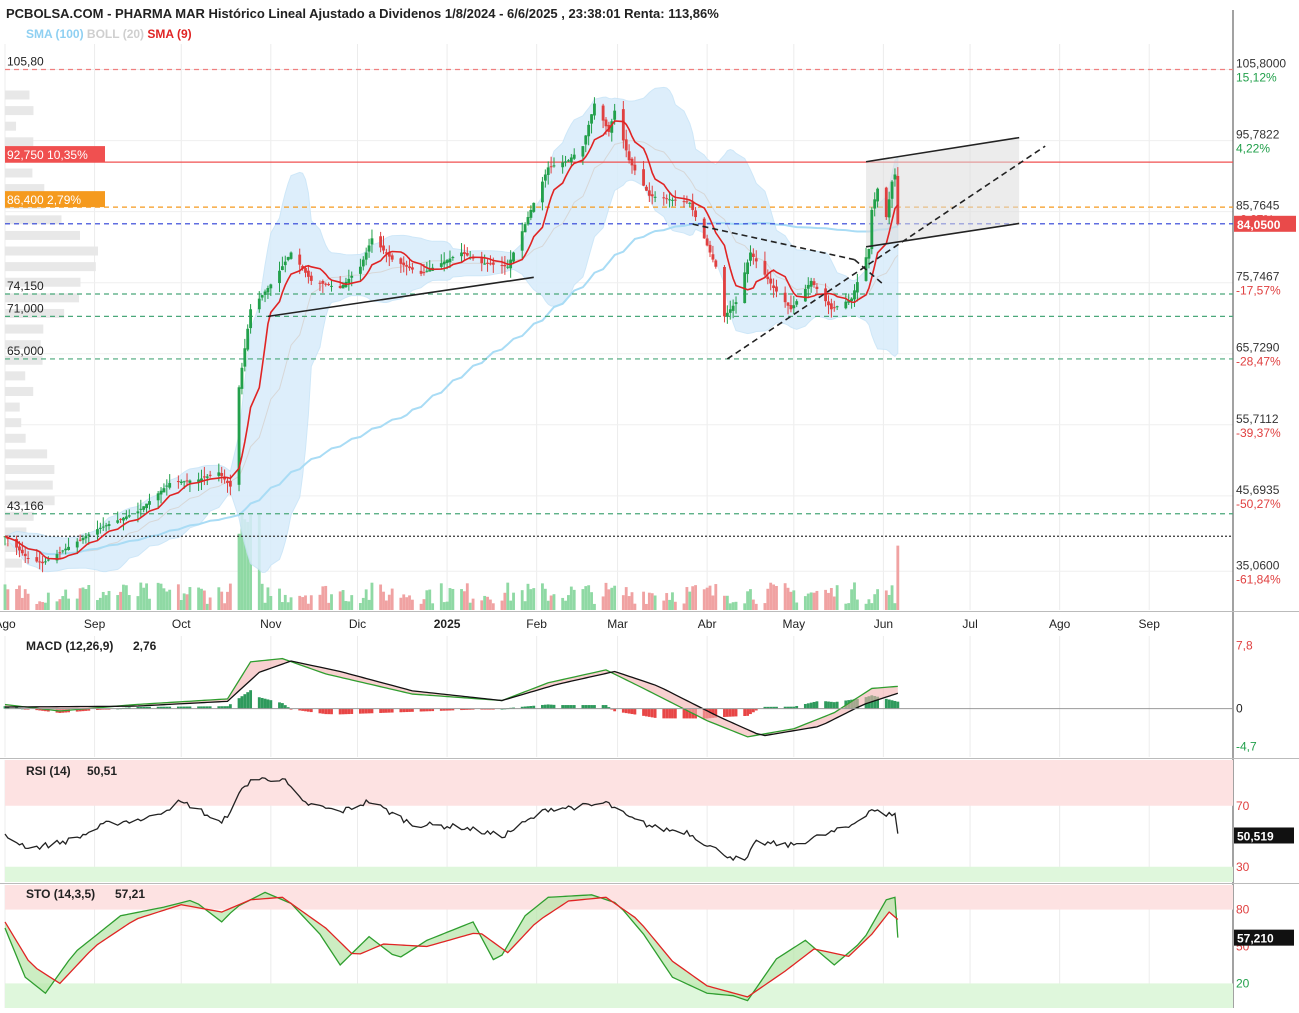 This screenshot has height=1013, width=1299. I want to click on level-label: 86,400 2,79%, so click(44, 200).